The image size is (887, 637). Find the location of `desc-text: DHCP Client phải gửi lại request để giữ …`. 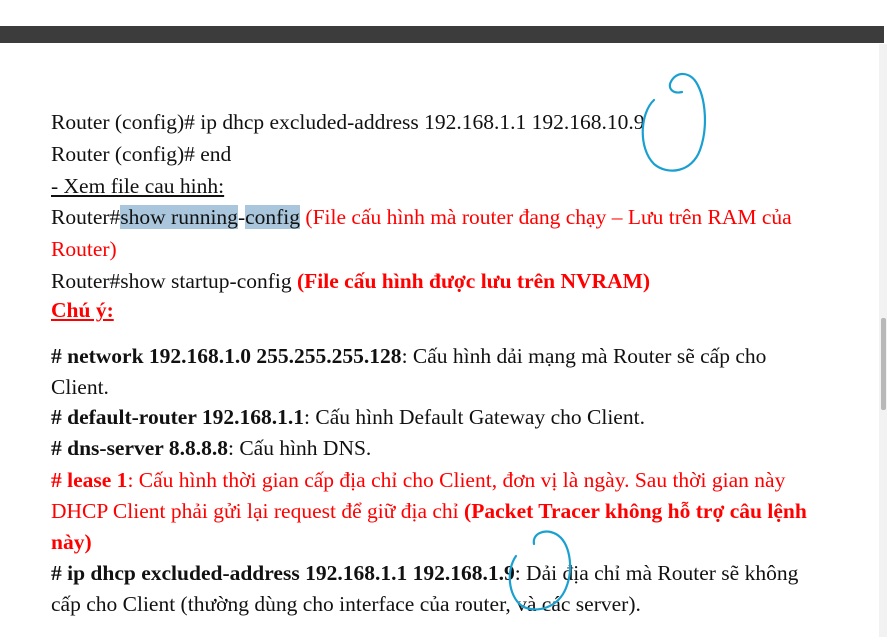

desc-text: DHCP Client phải gửi lại request để giữ … is located at coordinates (258, 511).